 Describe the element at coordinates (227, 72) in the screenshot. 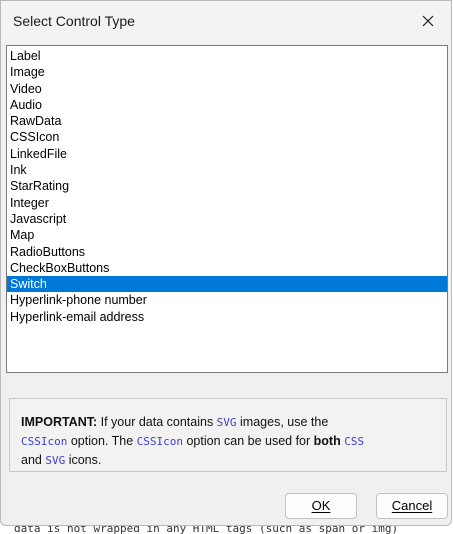

I see `list-item: Image` at that location.